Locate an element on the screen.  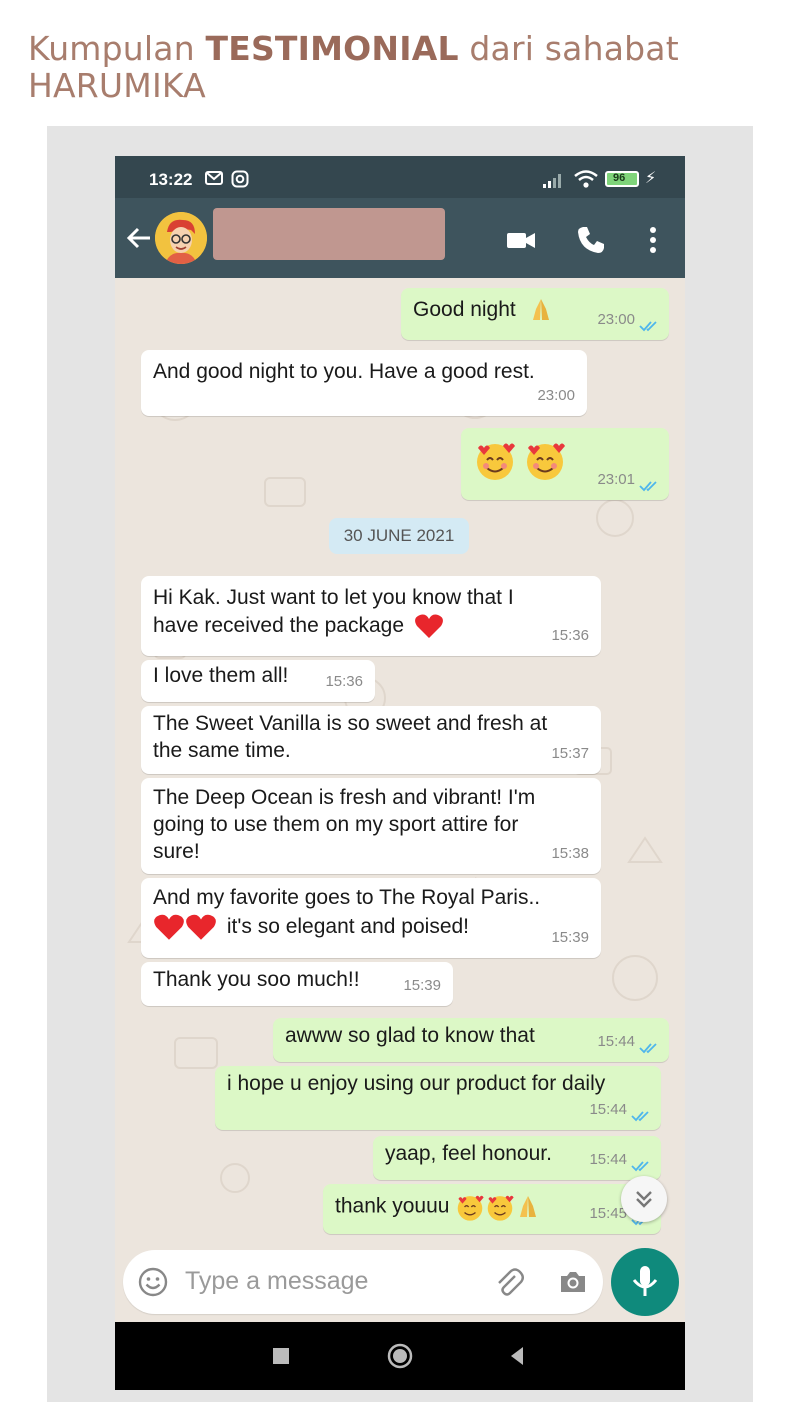
camera-icon is located at coordinates (573, 1282).